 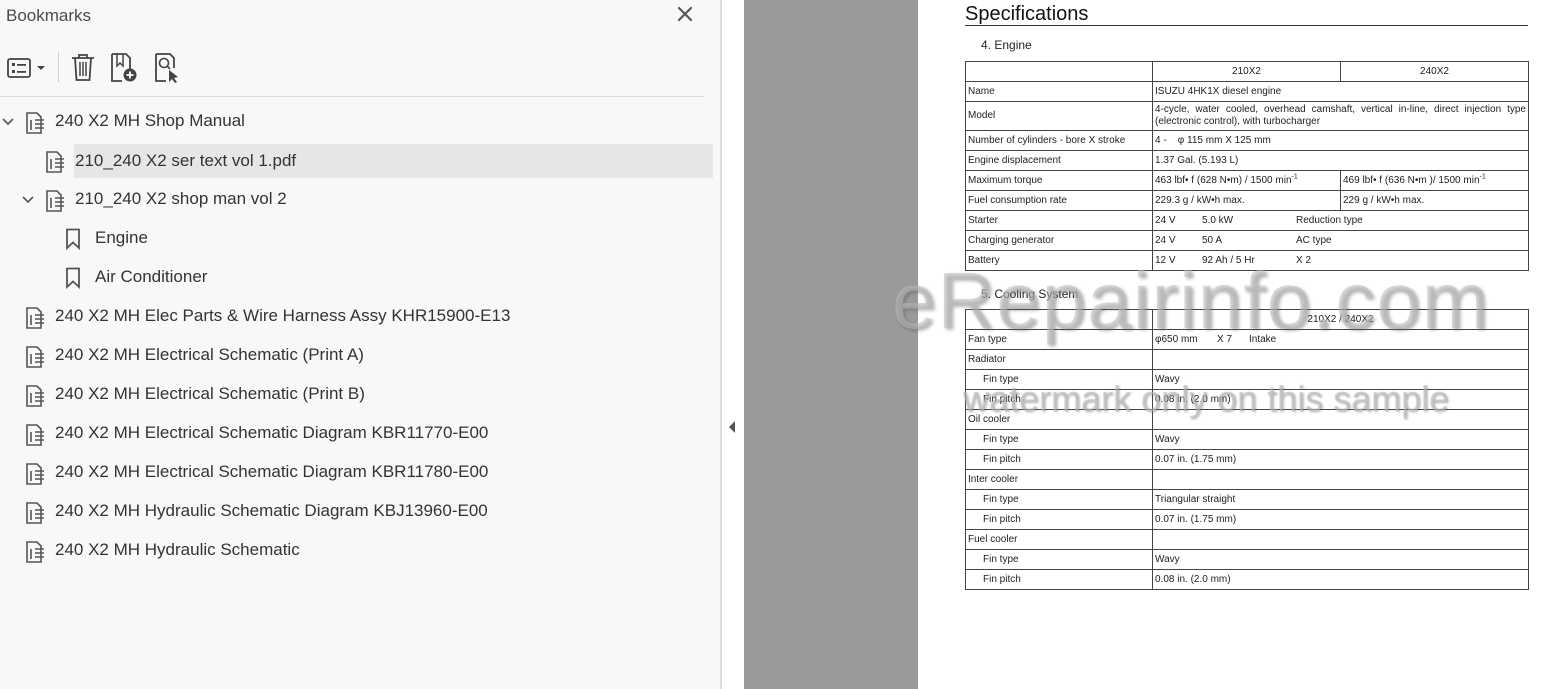 I want to click on bookmark-item-air-conditioner: Air Conditioner, so click(x=151, y=277).